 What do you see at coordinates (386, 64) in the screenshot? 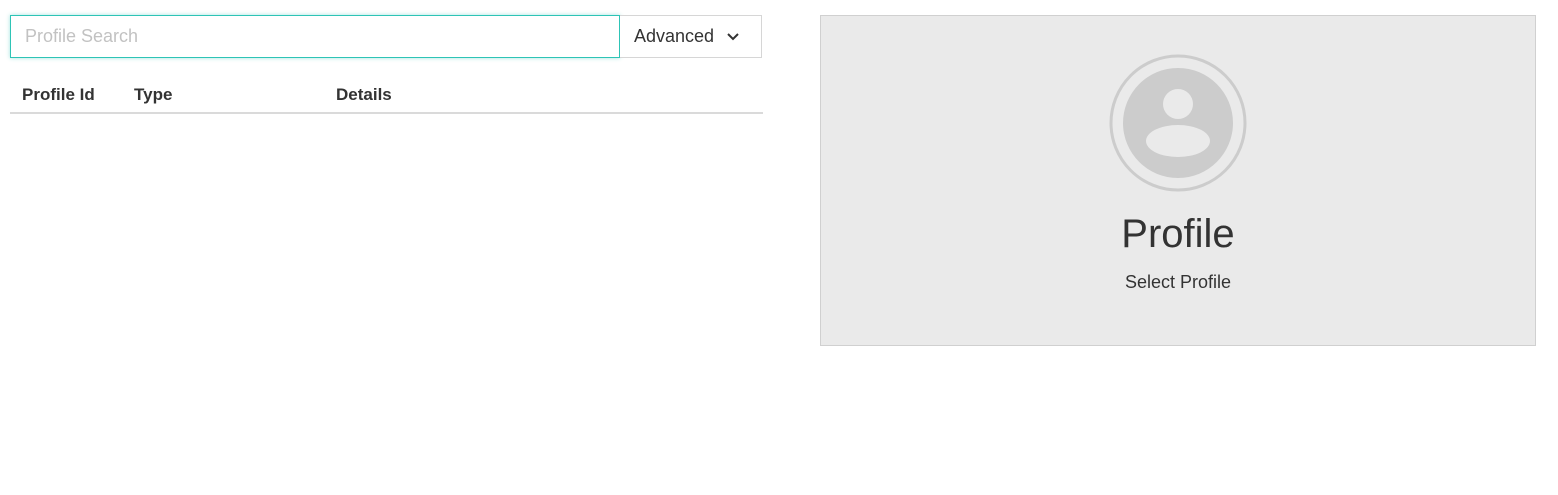
I see `profile-search-panel: Advanced Profile Id Type Details` at bounding box center [386, 64].